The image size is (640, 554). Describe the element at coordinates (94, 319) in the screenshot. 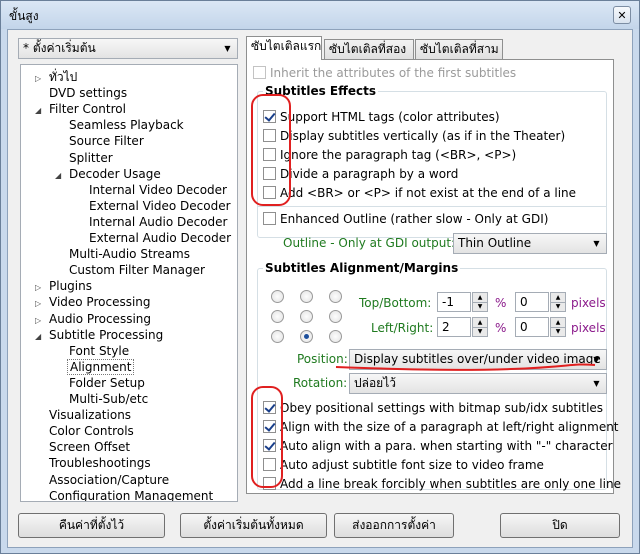

I see `tree-item: ▷ Audio Processing` at that location.